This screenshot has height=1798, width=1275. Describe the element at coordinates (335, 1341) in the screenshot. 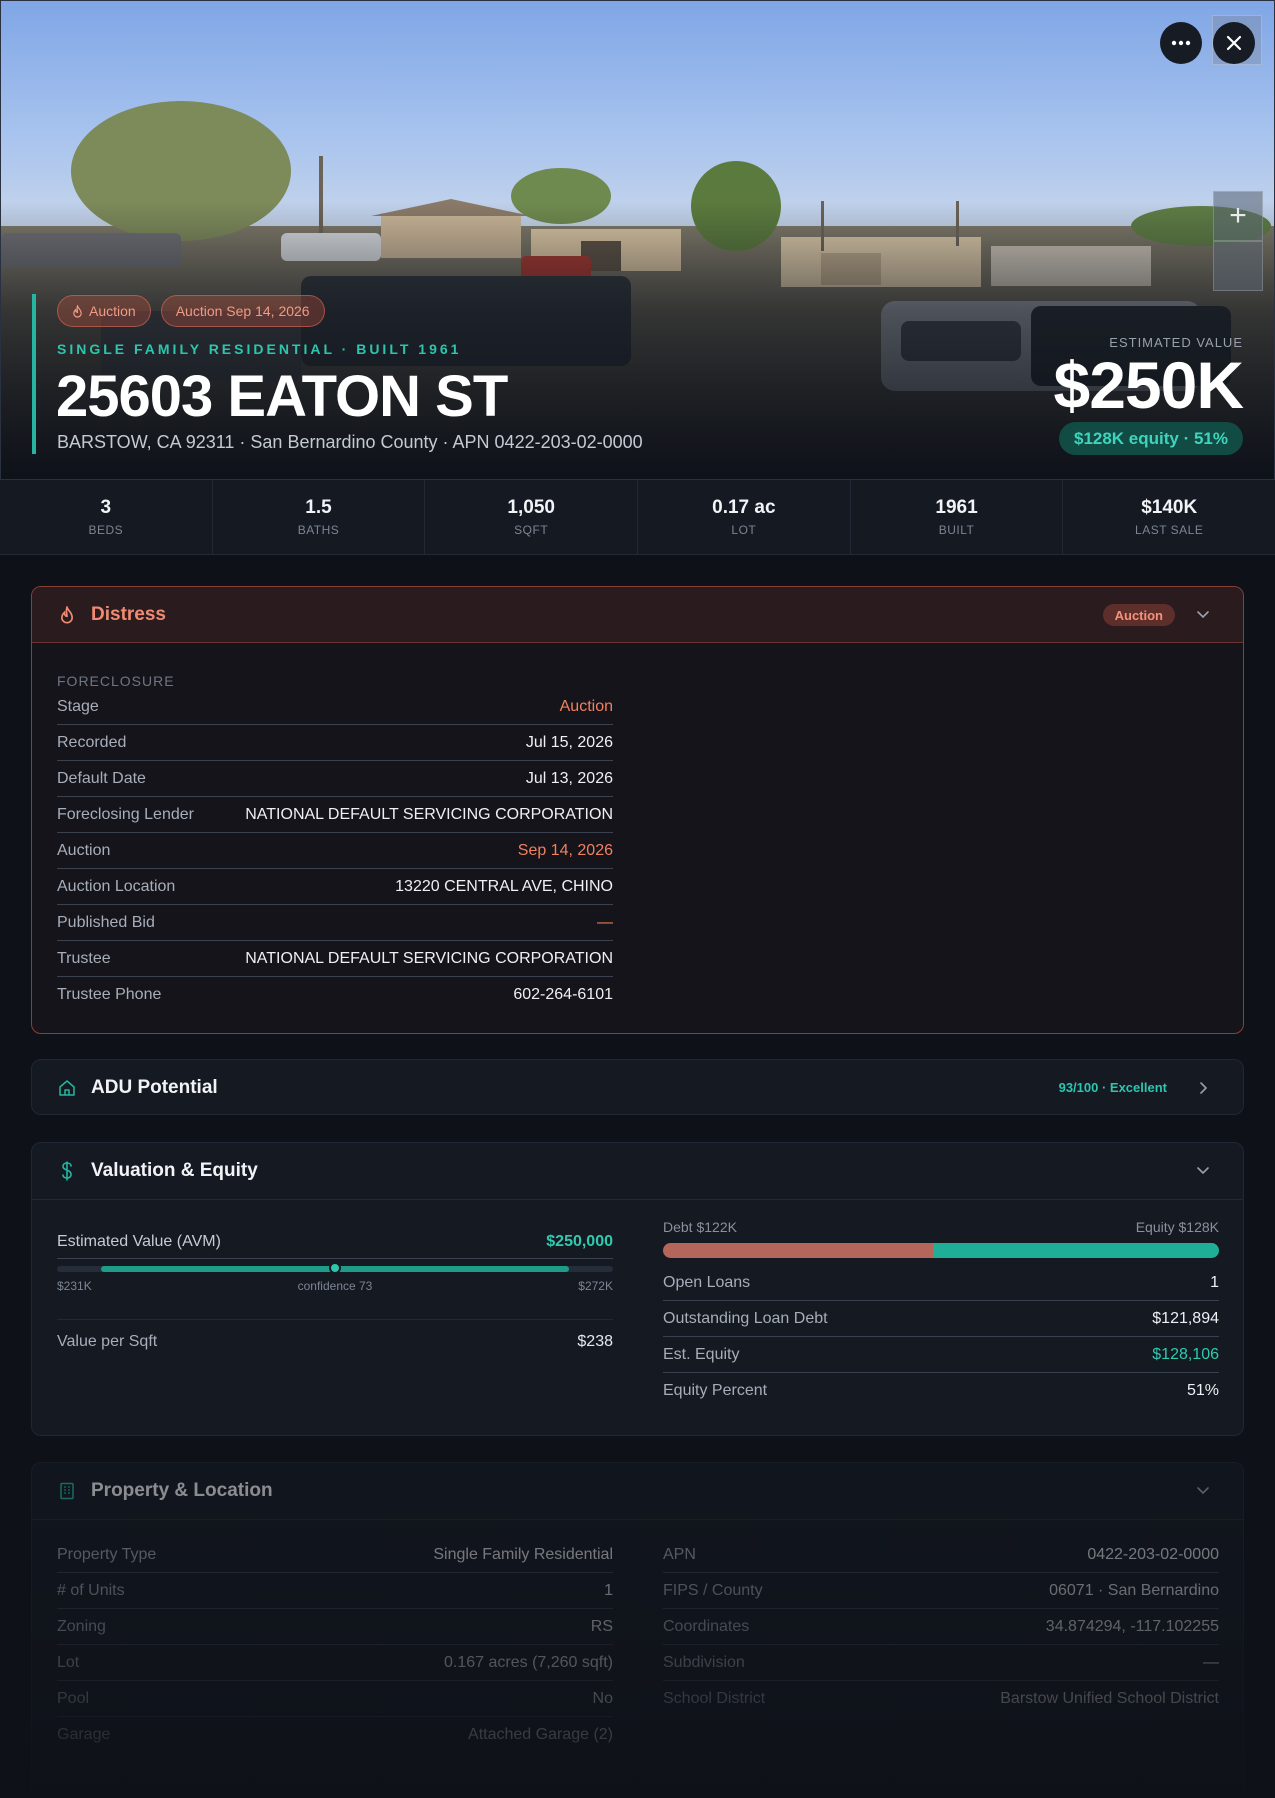

I see `value-per-sqft-row: Value per Sqft $238` at that location.